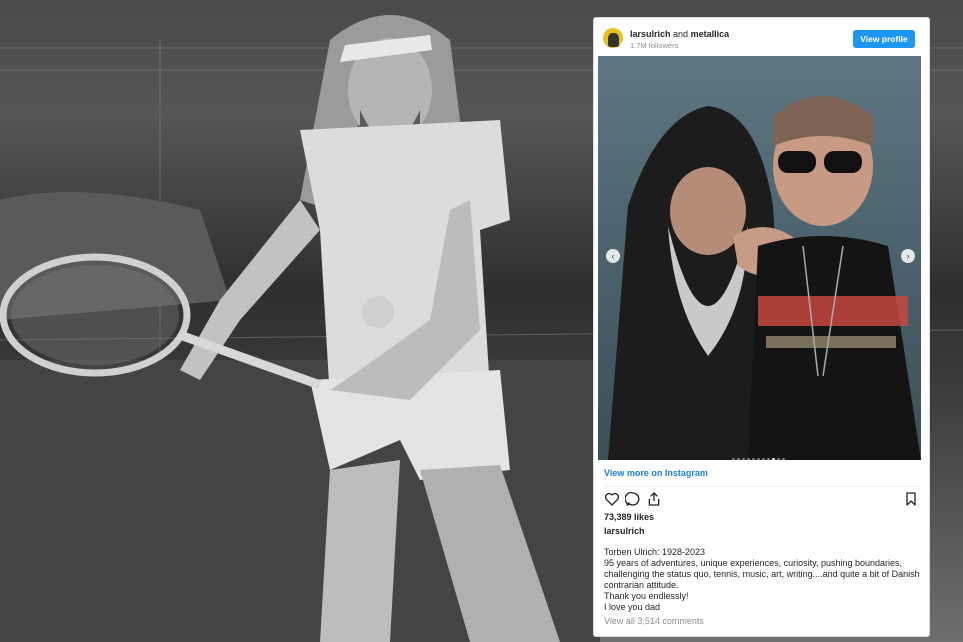 This screenshot has height=642, width=963. I want to click on heart-icon, so click(612, 499).